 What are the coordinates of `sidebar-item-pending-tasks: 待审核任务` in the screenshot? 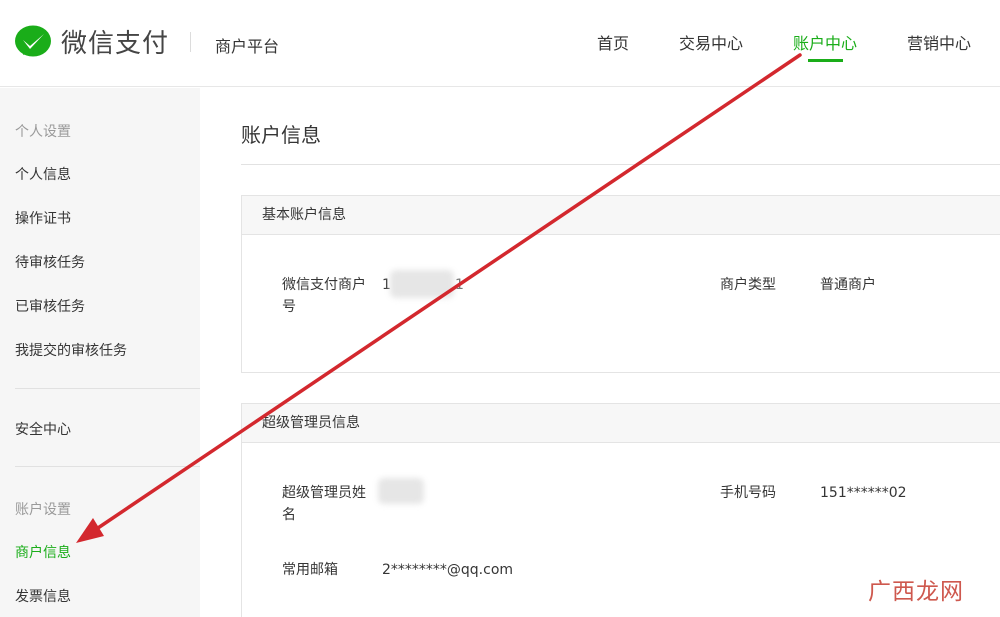 It's located at (50, 262).